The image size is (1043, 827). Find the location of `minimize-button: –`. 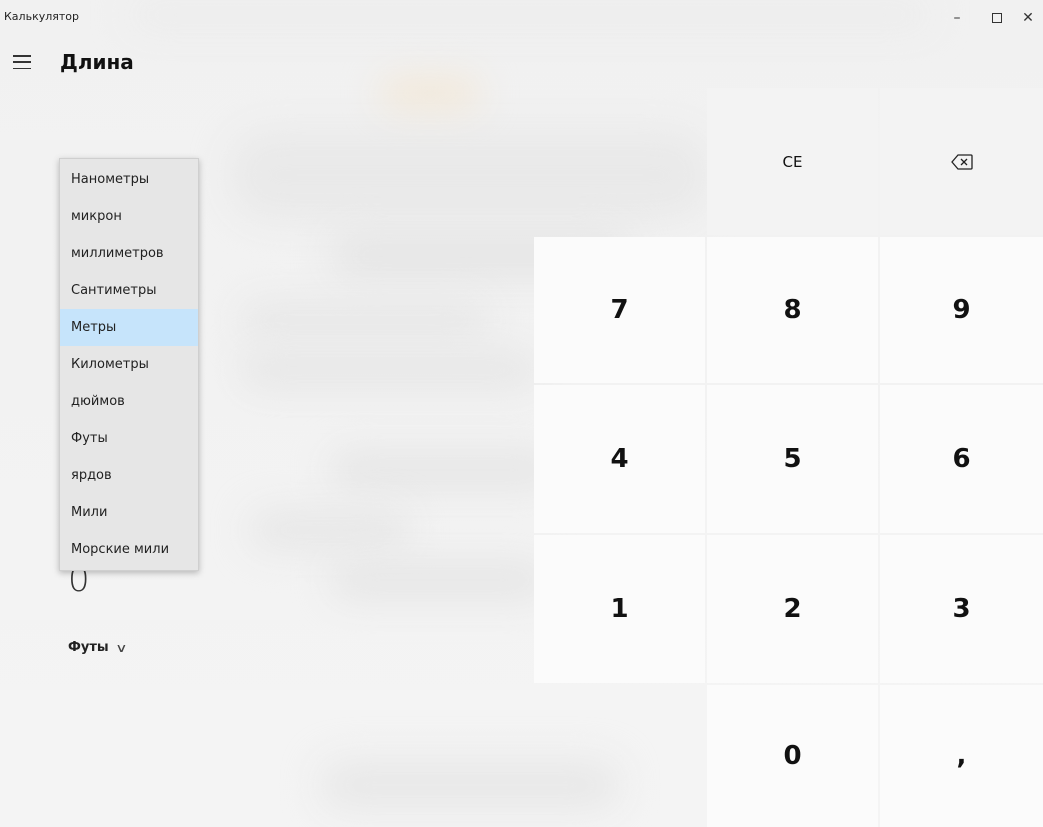

minimize-button: – is located at coordinates (957, 18).